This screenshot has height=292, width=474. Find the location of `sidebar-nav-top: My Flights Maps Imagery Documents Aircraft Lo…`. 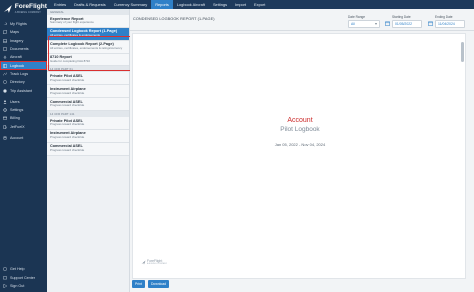

sidebar-nav-top: My Flights Maps Imagery Documents Aircraft Lo… is located at coordinates (23, 57).